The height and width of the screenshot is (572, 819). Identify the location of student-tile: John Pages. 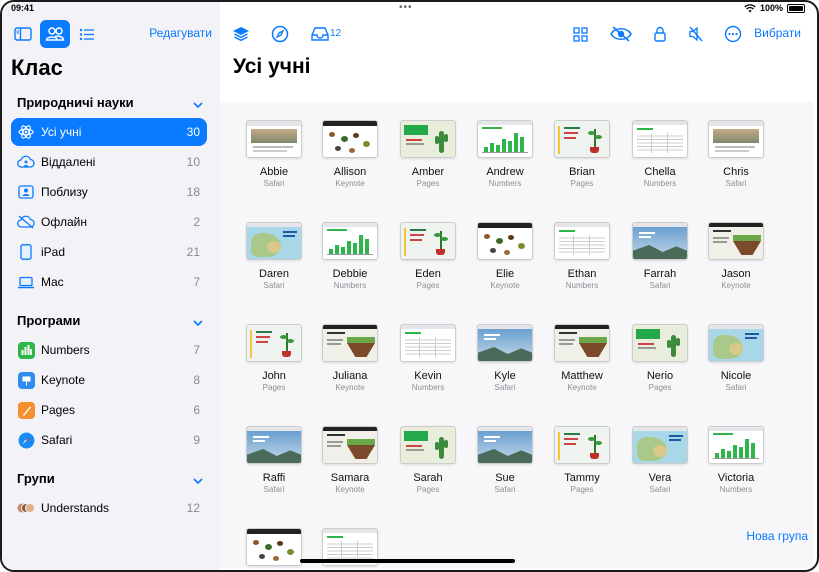
(274, 358).